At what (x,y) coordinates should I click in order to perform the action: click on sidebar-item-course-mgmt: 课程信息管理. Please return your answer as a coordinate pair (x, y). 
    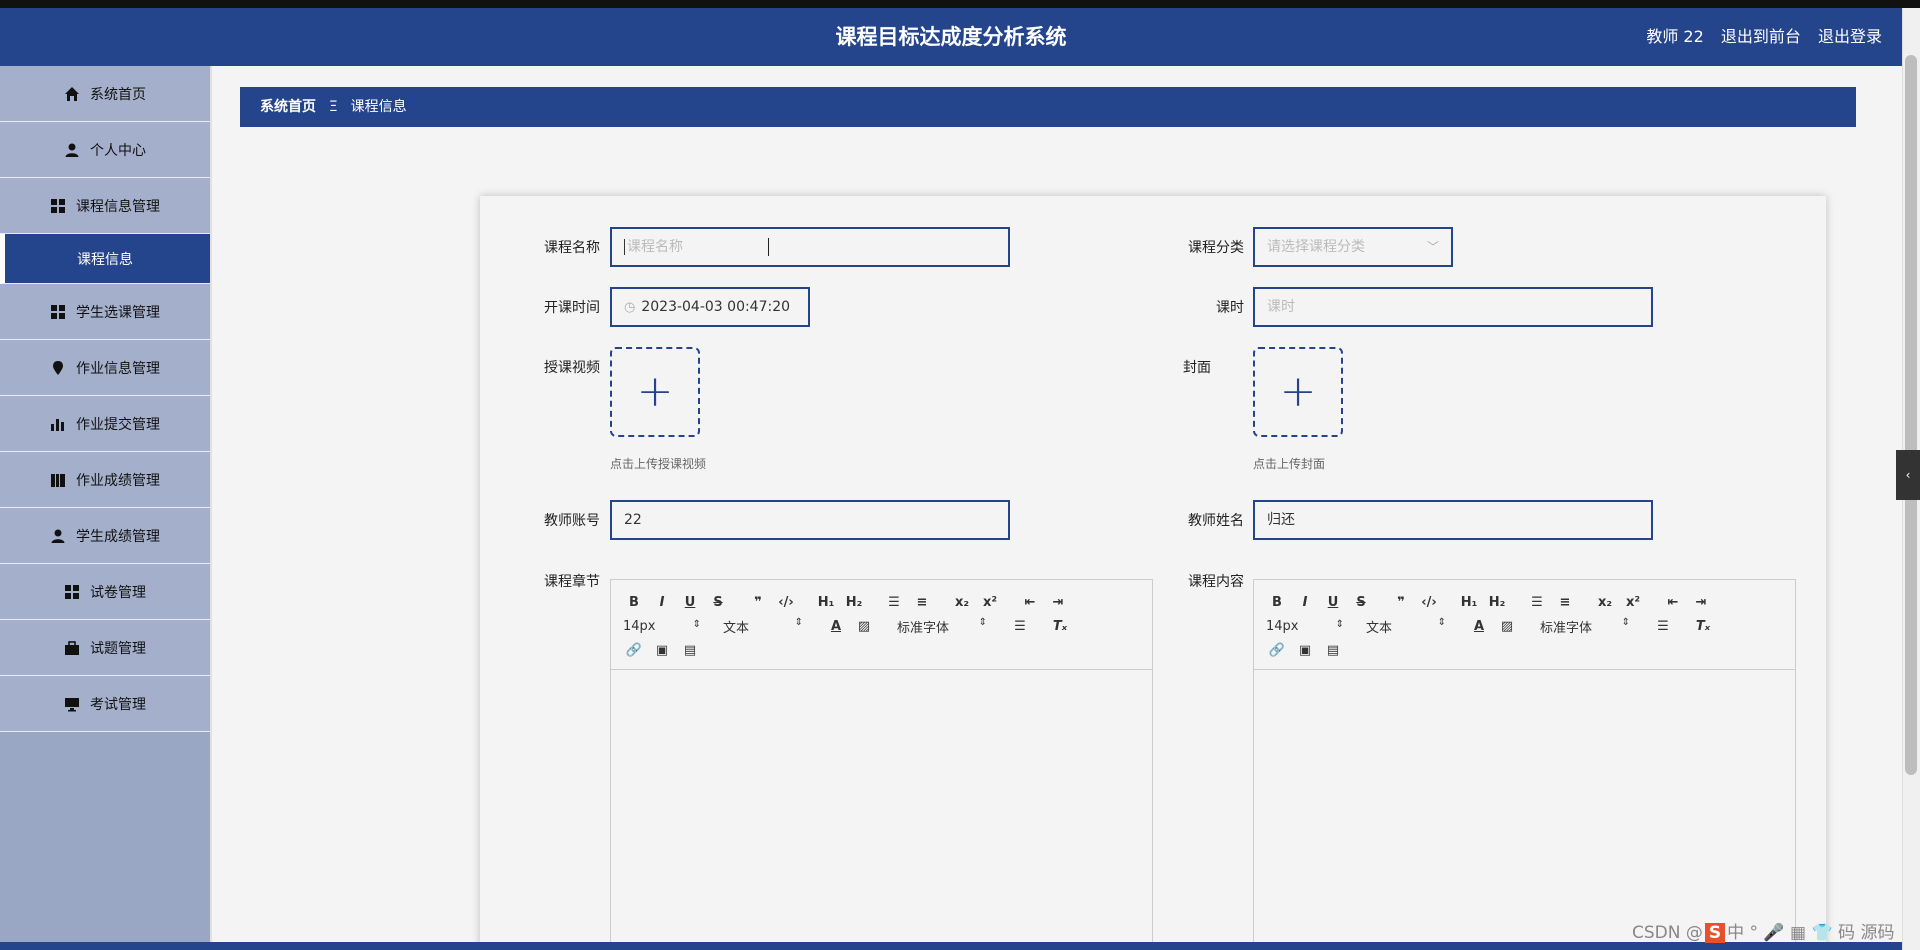
    Looking at the image, I should click on (105, 206).